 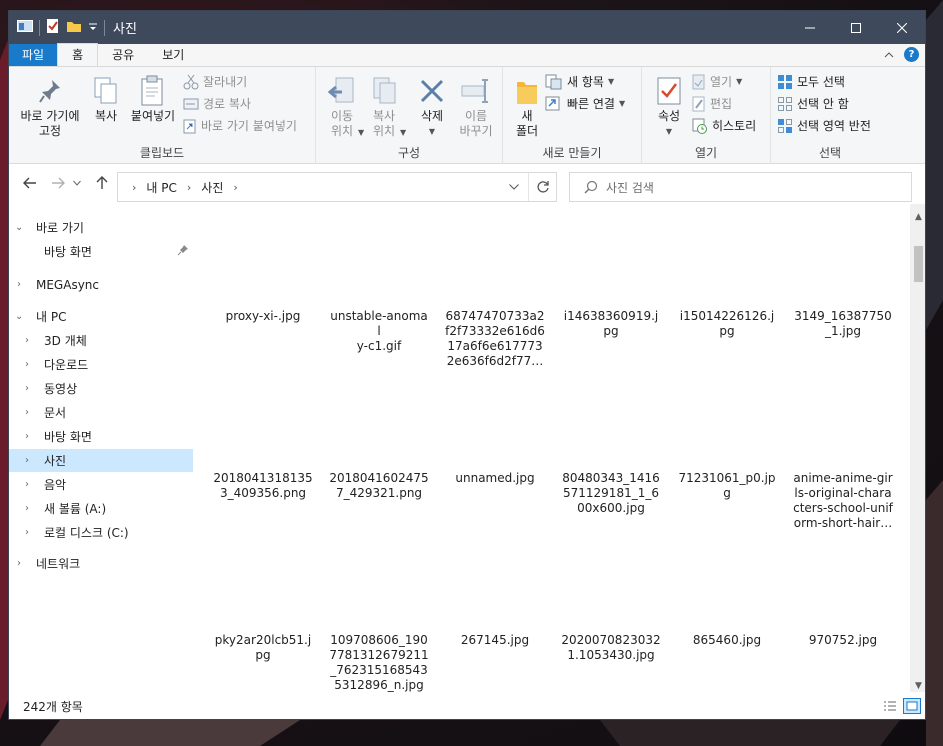 What do you see at coordinates (173, 55) in the screenshot?
I see `tab-view: 보기` at bounding box center [173, 55].